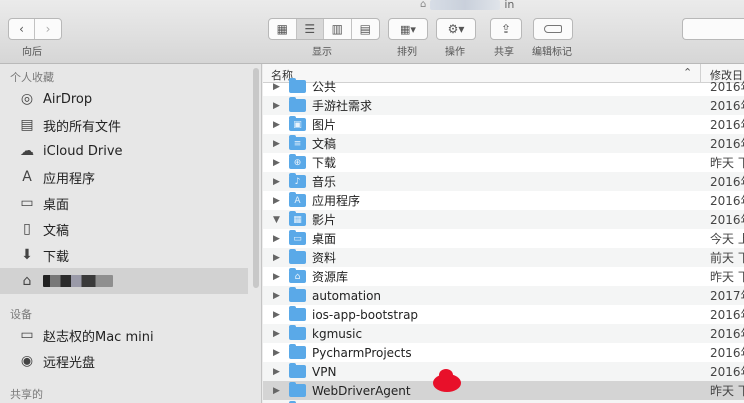 This screenshot has width=744, height=403. I want to click on arrange-button: ▦▾, so click(408, 29).